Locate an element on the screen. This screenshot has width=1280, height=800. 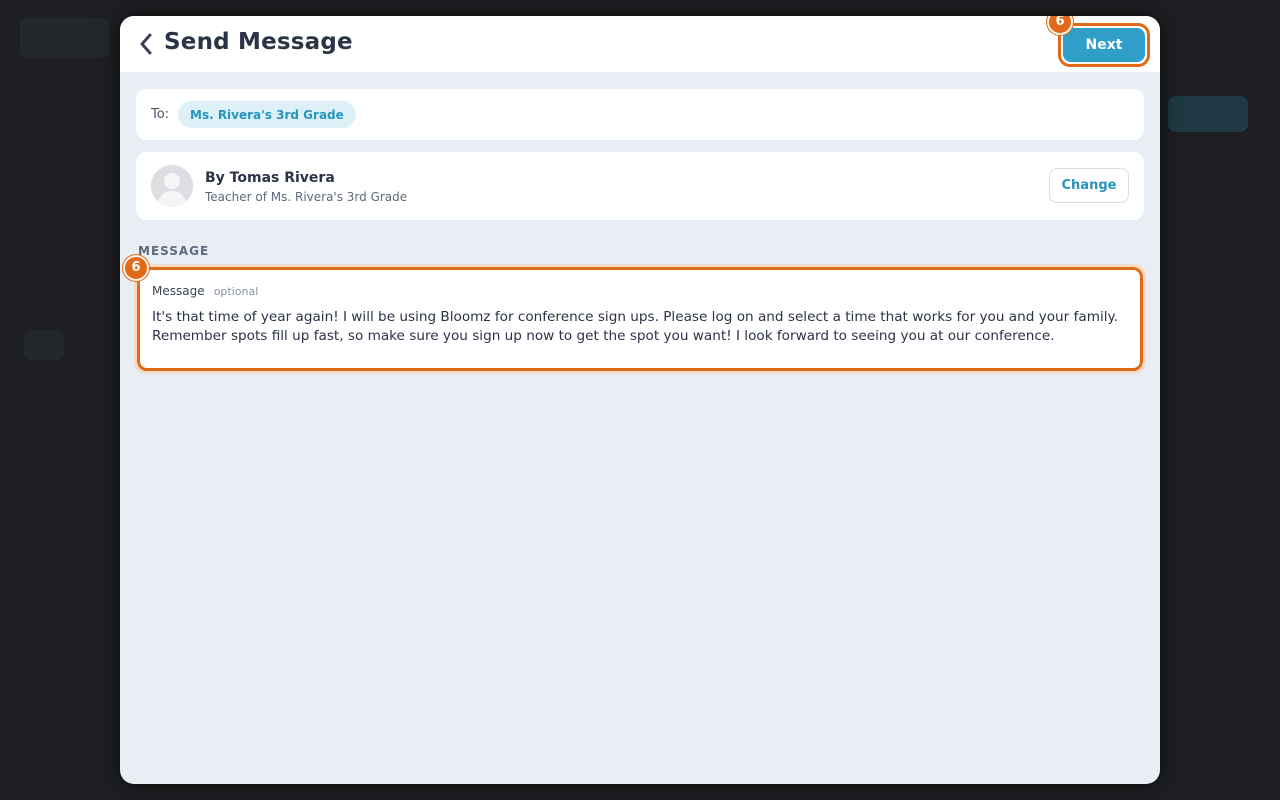
to-label: To: is located at coordinates (160, 114).